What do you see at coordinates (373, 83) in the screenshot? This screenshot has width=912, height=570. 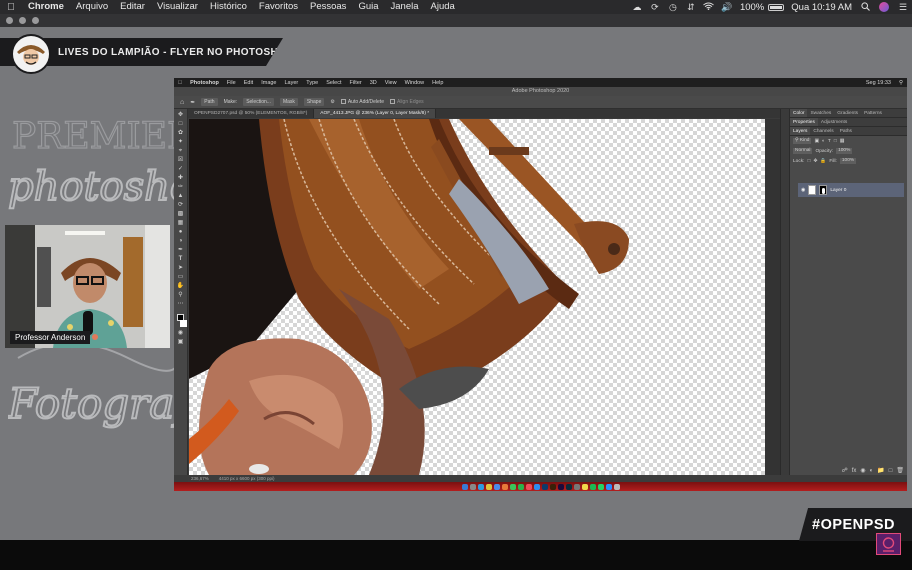 I see `inner-menu-3d: 3D` at bounding box center [373, 83].